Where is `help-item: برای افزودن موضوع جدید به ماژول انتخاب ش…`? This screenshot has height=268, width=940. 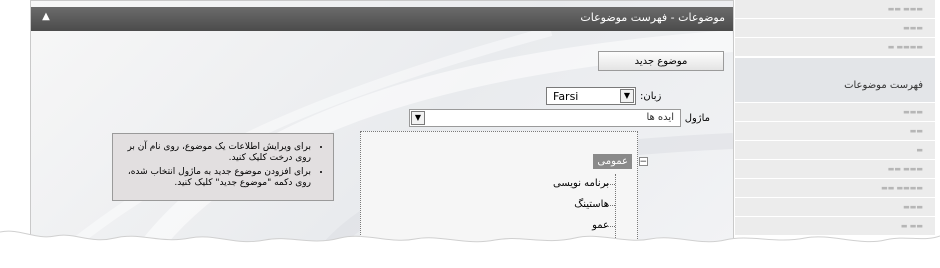
help-item: برای افزودن موضوع جدید به ماژول انتخاب ش… is located at coordinates (216, 178).